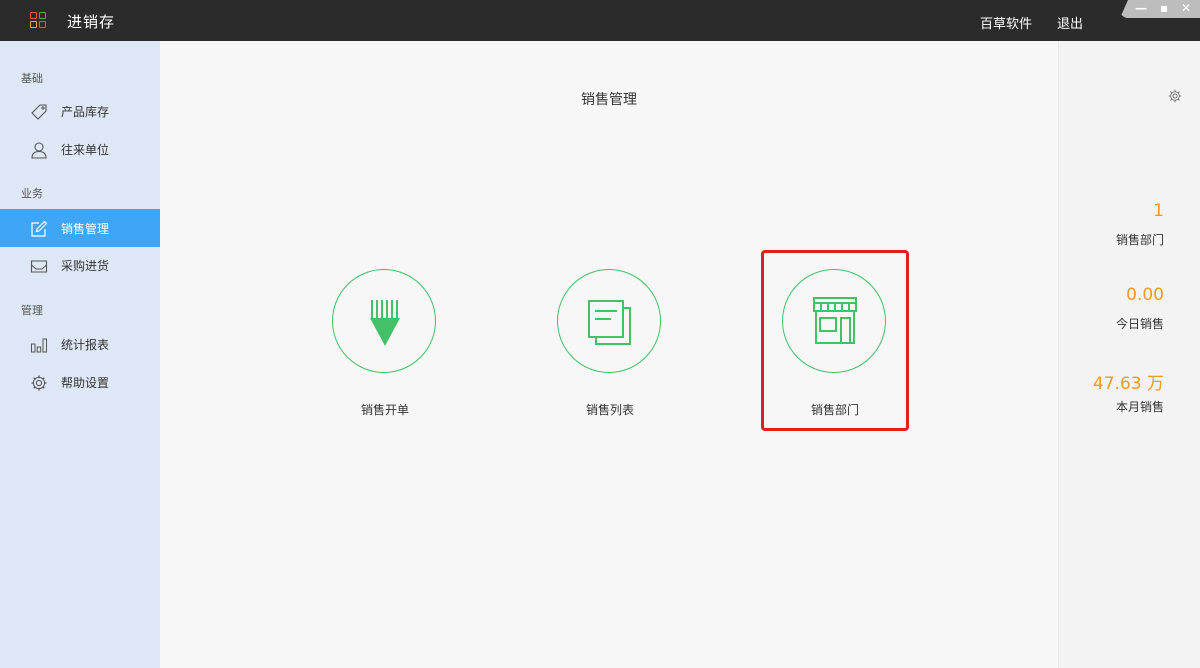 This screenshot has width=1200, height=668. I want to click on stat-label-departments: 销售部门, so click(1139, 240).